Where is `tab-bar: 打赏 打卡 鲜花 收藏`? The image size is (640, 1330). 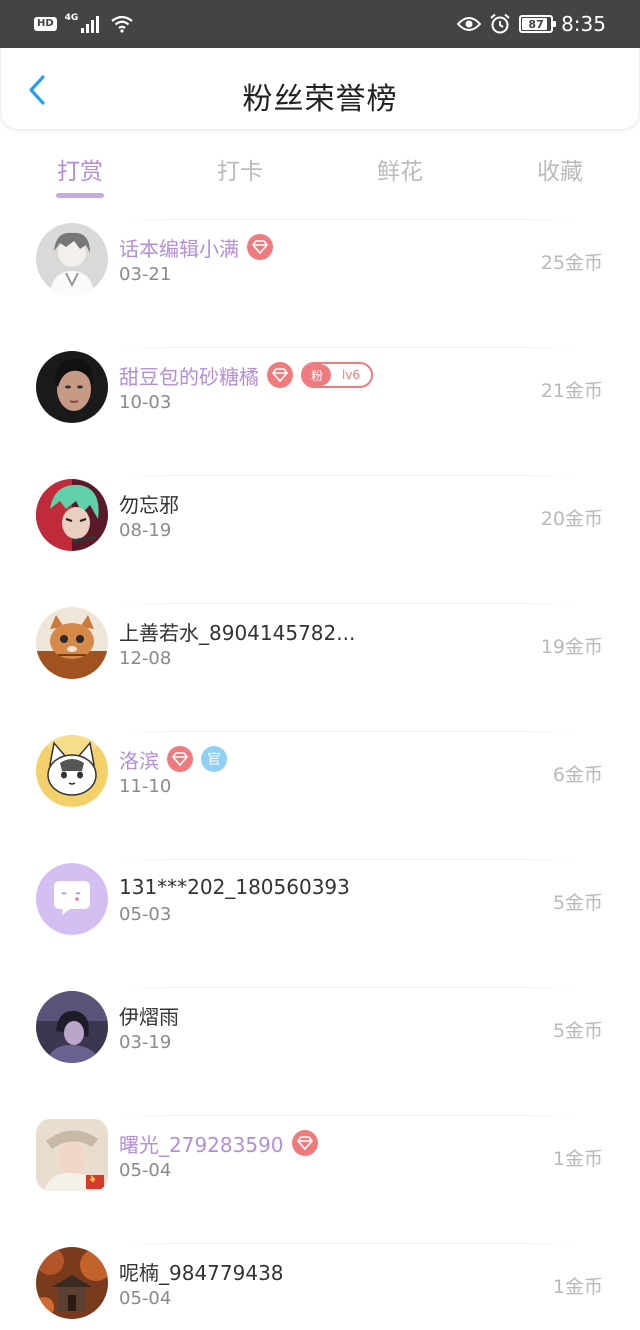 tab-bar: 打赏 打卡 鲜花 收藏 is located at coordinates (320, 170).